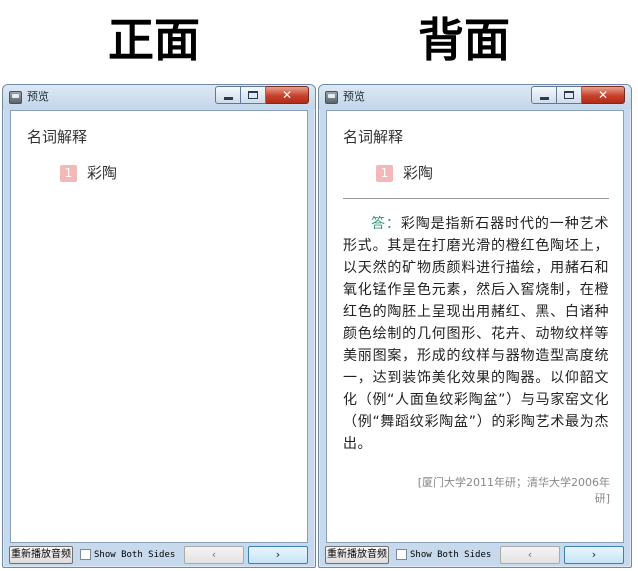  I want to click on answer-label: 答：, so click(386, 224).